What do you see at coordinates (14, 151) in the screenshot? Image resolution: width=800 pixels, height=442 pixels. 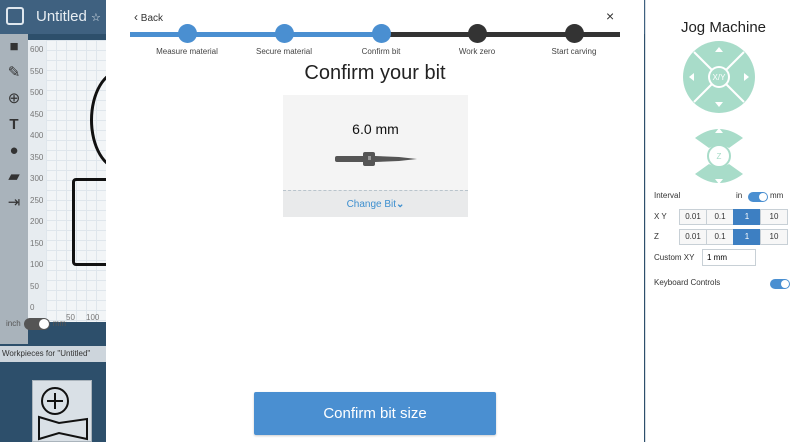 I see `apple-icon: ●` at bounding box center [14, 151].